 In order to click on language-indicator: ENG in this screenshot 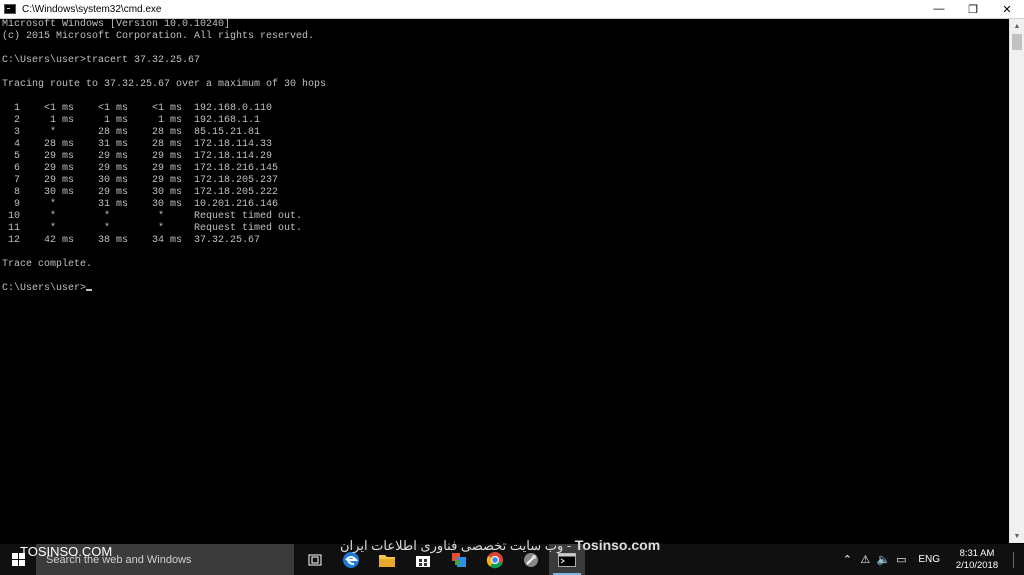, I will do `click(929, 559)`.